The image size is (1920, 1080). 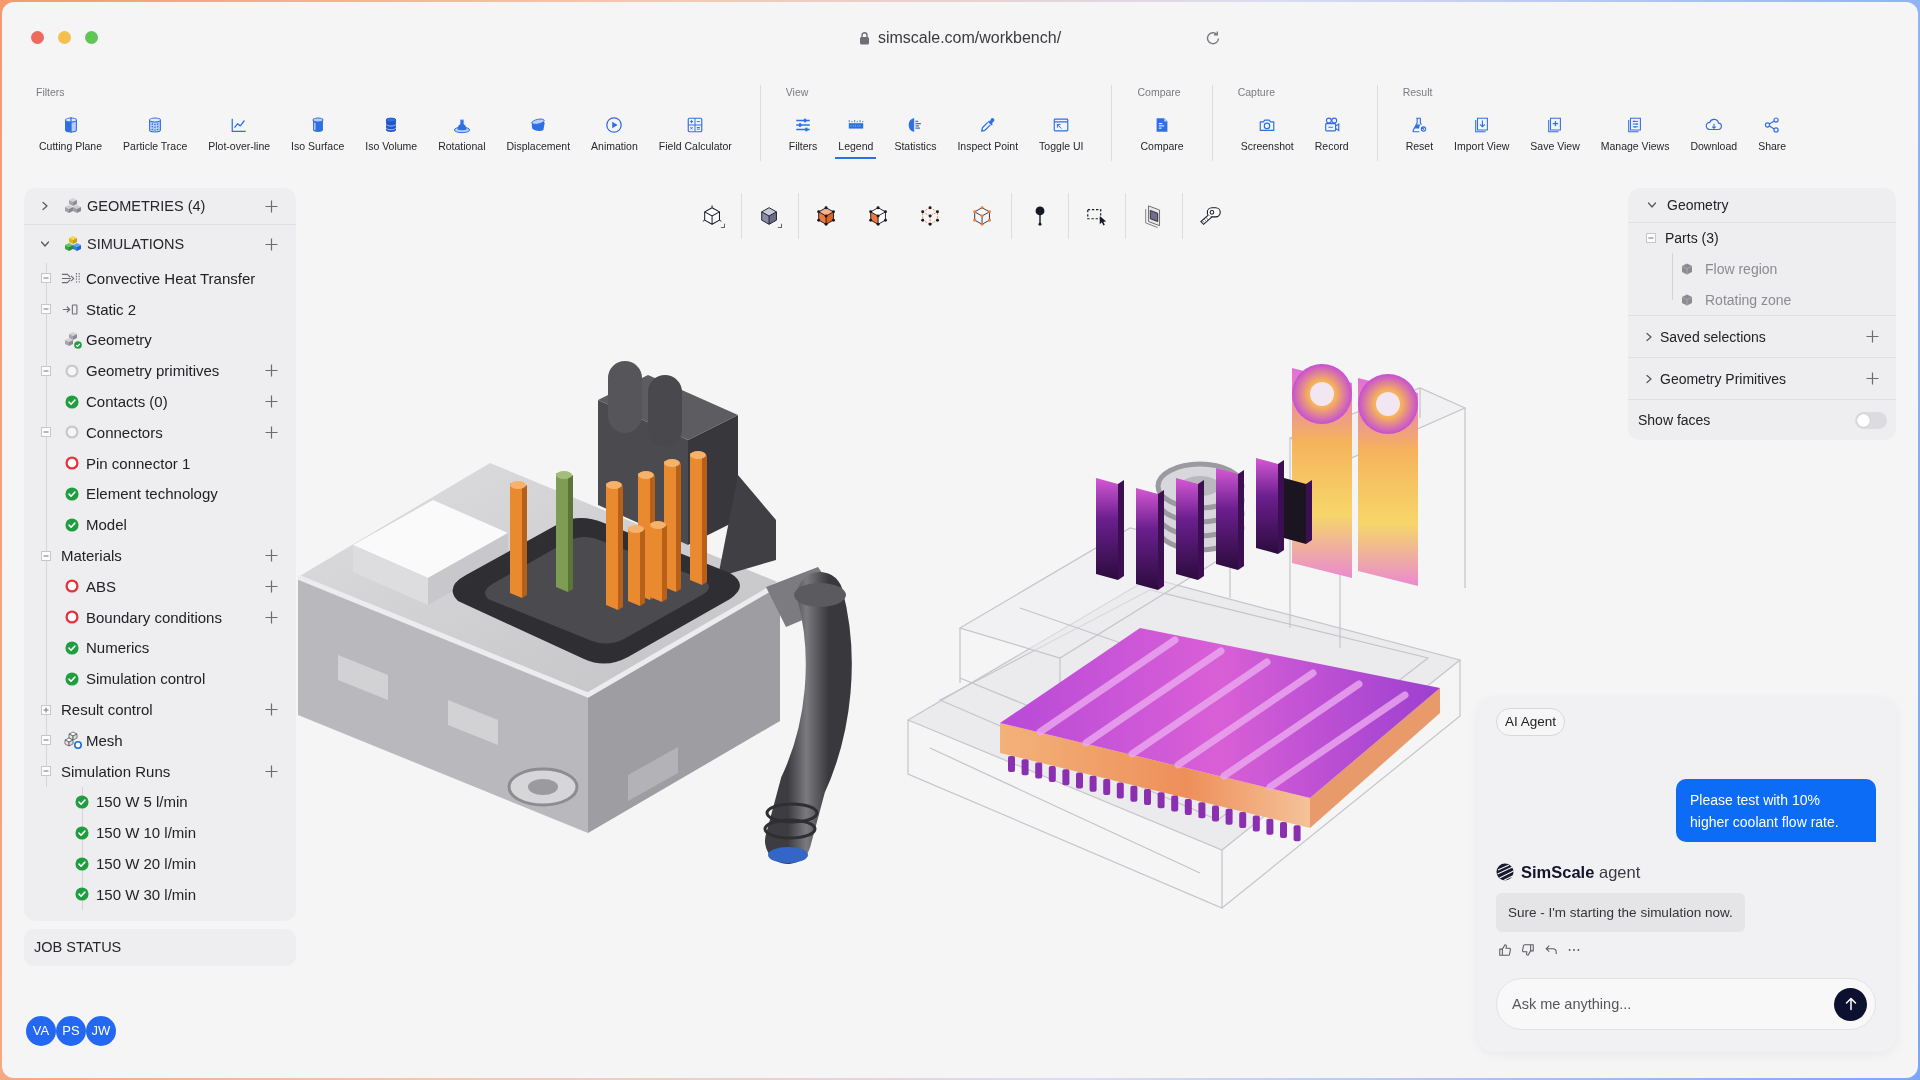 What do you see at coordinates (1531, 722) in the screenshot?
I see `agent-mode-chip: AI Agent` at bounding box center [1531, 722].